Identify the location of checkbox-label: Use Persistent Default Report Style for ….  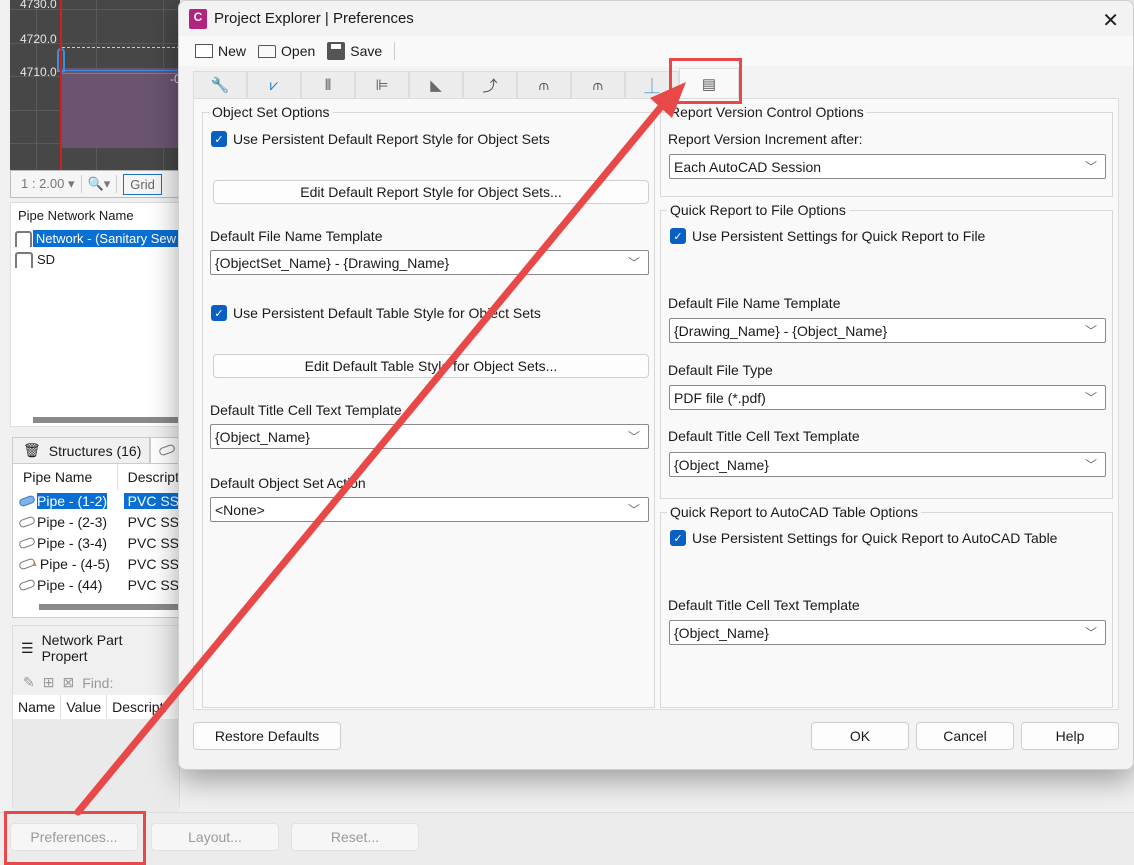
(391, 139).